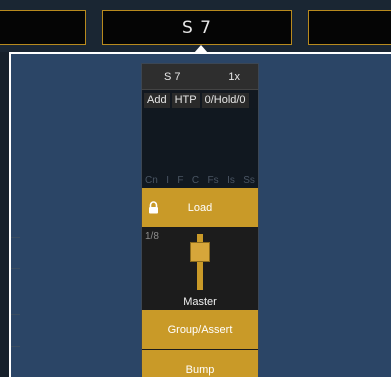 This screenshot has width=391, height=377. What do you see at coordinates (200, 302) in the screenshot?
I see `fader-master-label: Master` at bounding box center [200, 302].